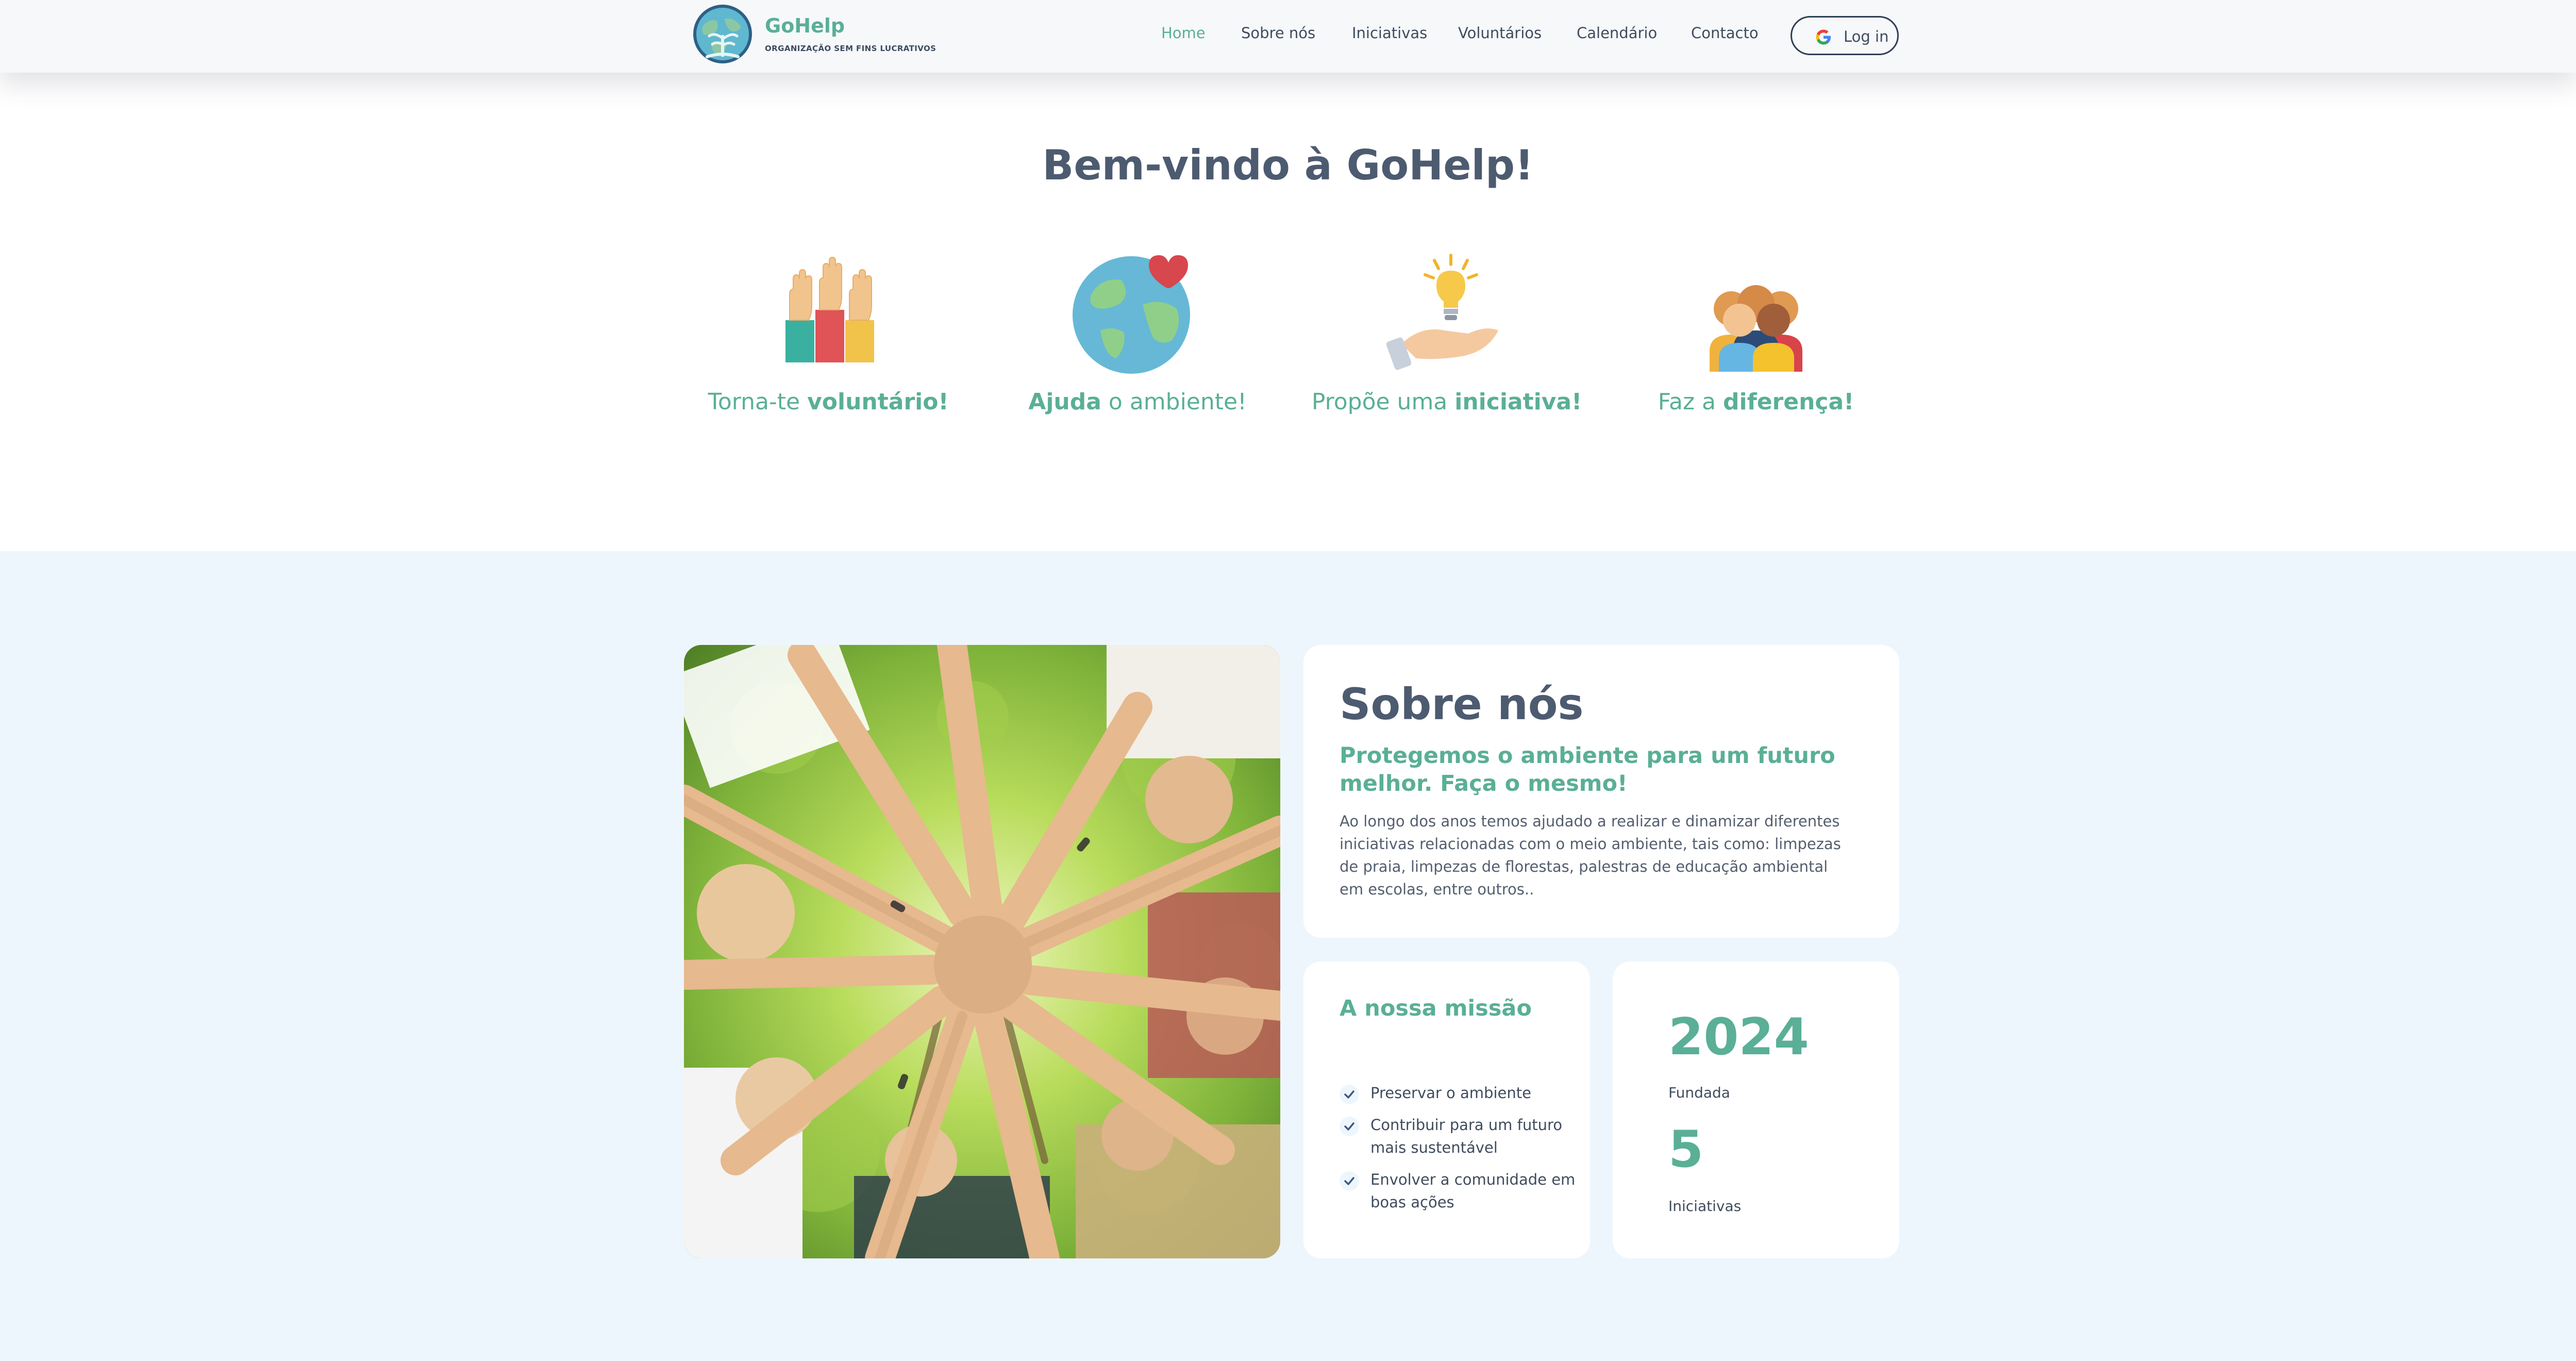  I want to click on lightbulb-hand-icon, so click(1442, 312).